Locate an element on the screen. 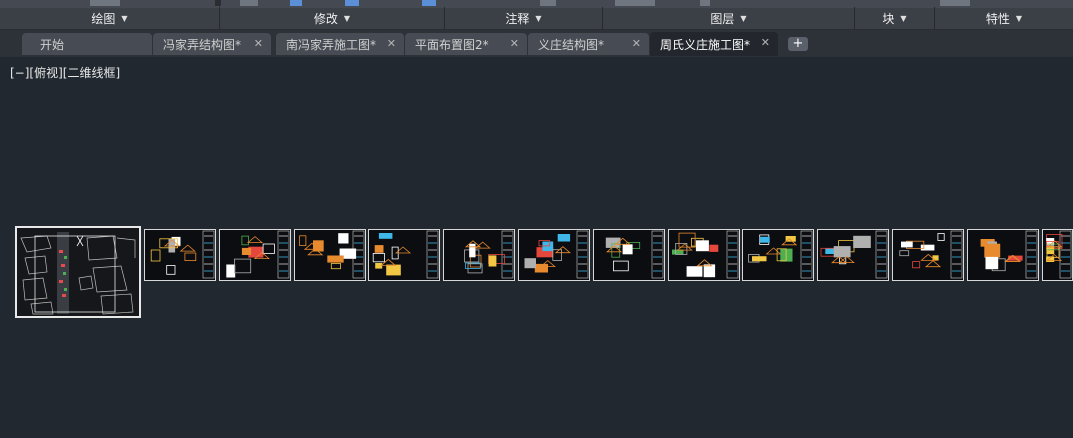 The image size is (1073, 438). ribbon-panel-bar: 绘图 ▼ 修改 ▼ 注释 ▼ 图层 ▼ 块 ▼ 特性 ▼ is located at coordinates (536, 15).